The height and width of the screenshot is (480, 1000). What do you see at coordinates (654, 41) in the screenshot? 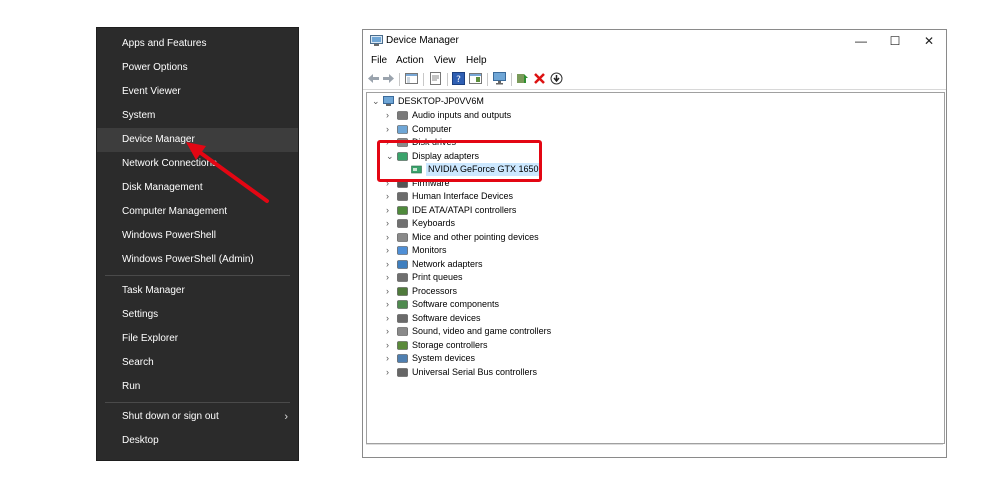
I see `title-bar: Device Manager — ☐ ✕` at bounding box center [654, 41].